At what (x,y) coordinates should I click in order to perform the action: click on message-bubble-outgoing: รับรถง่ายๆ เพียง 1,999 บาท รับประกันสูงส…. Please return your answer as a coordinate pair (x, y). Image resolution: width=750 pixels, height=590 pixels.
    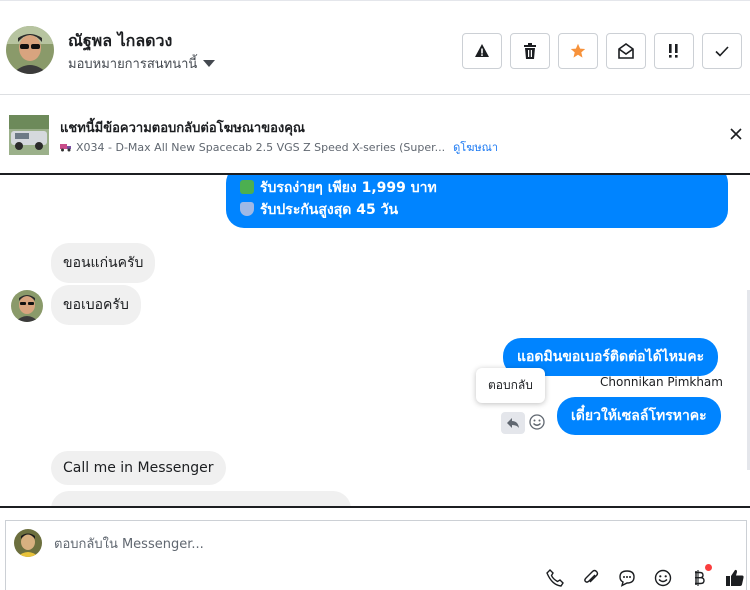
    Looking at the image, I should click on (477, 201).